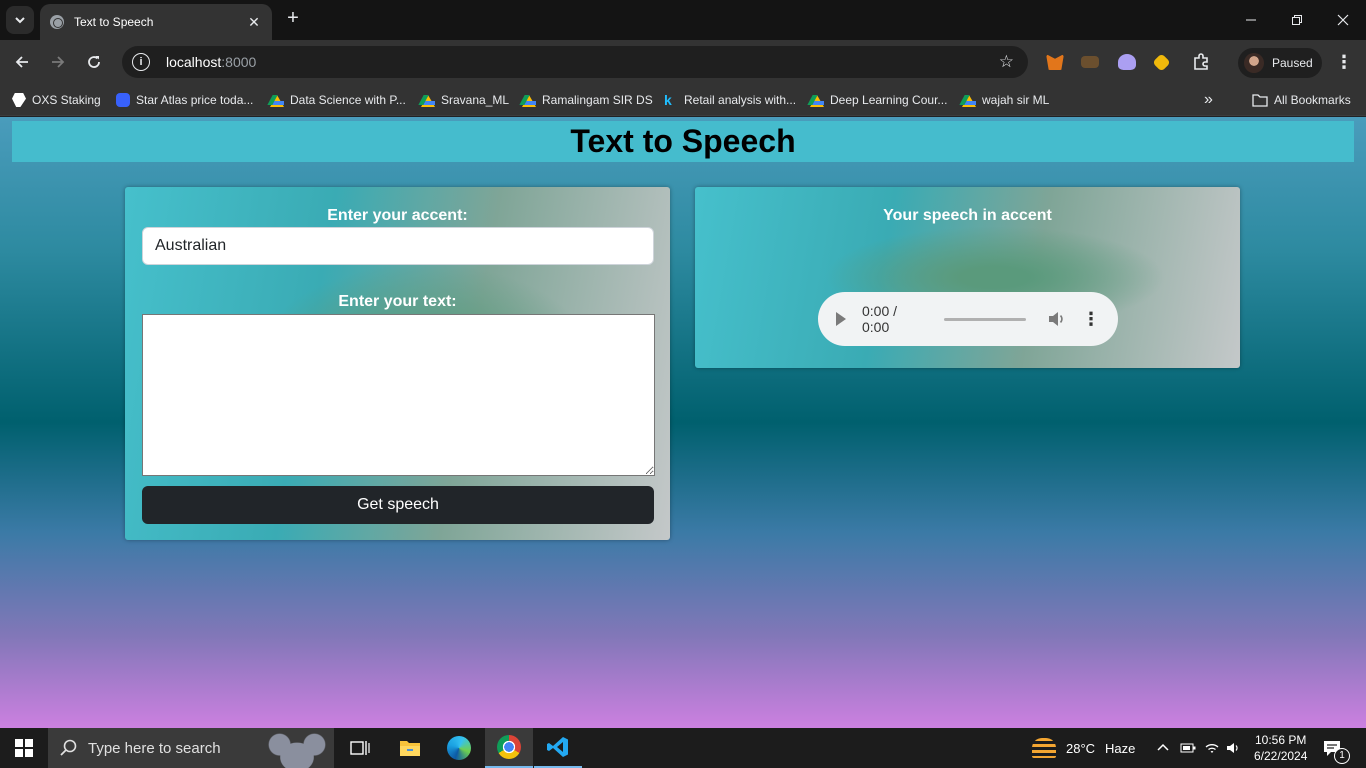 This screenshot has height=768, width=1366. I want to click on clock-time: 10:56 PM, so click(1281, 740).